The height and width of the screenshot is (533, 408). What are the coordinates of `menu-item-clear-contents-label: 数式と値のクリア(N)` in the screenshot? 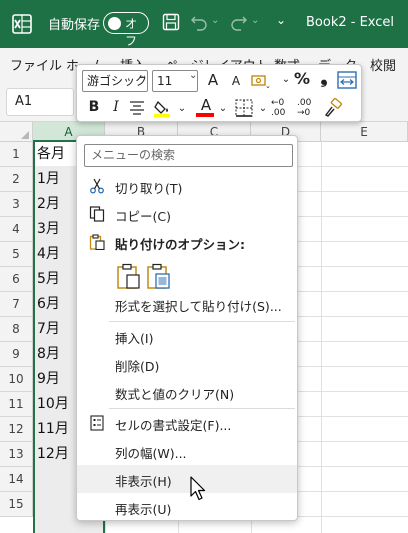 It's located at (175, 394).